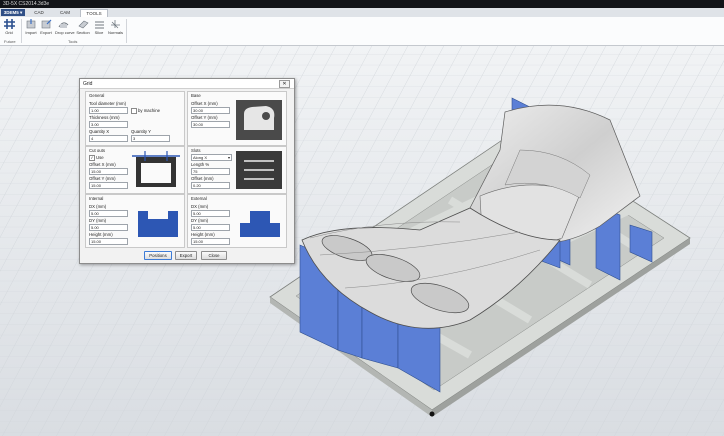 Image resolution: width=724 pixels, height=436 pixels. What do you see at coordinates (284, 84) in the screenshot?
I see `close-icon: ✕` at bounding box center [284, 84].